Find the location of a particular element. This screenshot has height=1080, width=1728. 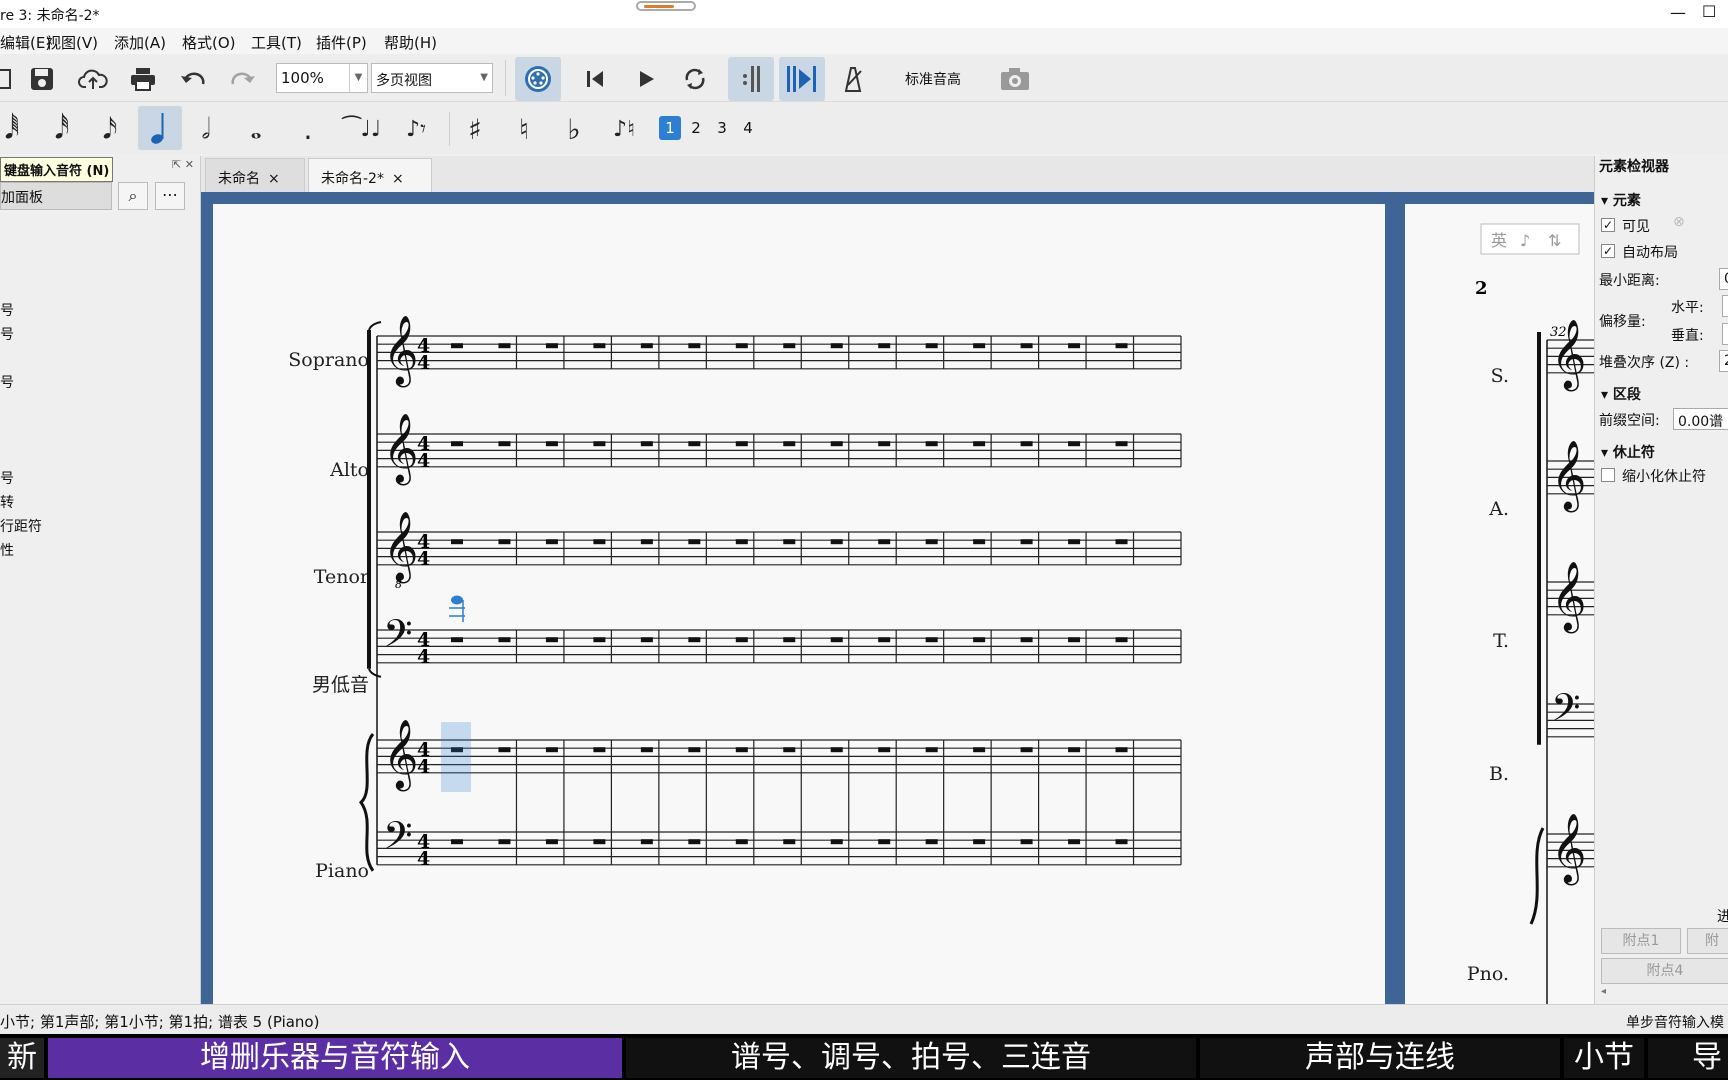

menu-edit: 编辑(E) is located at coordinates (25, 42).